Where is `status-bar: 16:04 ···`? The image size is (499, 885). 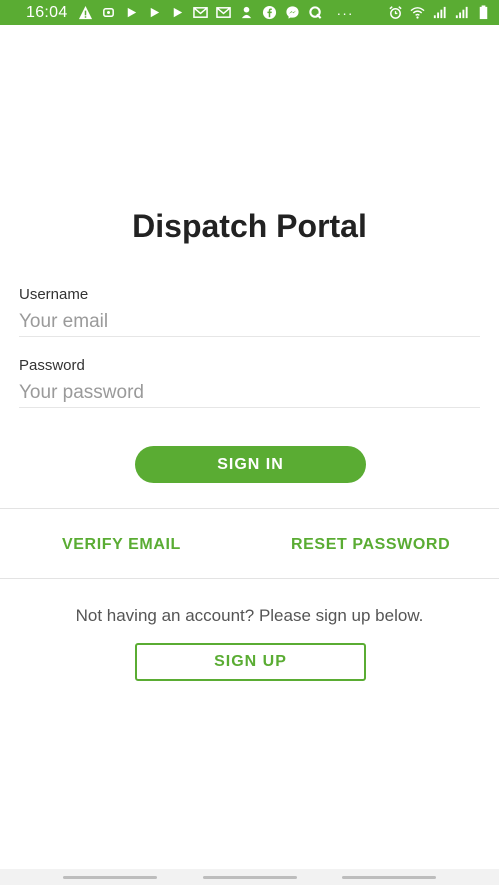 status-bar: 16:04 ··· is located at coordinates (249, 12).